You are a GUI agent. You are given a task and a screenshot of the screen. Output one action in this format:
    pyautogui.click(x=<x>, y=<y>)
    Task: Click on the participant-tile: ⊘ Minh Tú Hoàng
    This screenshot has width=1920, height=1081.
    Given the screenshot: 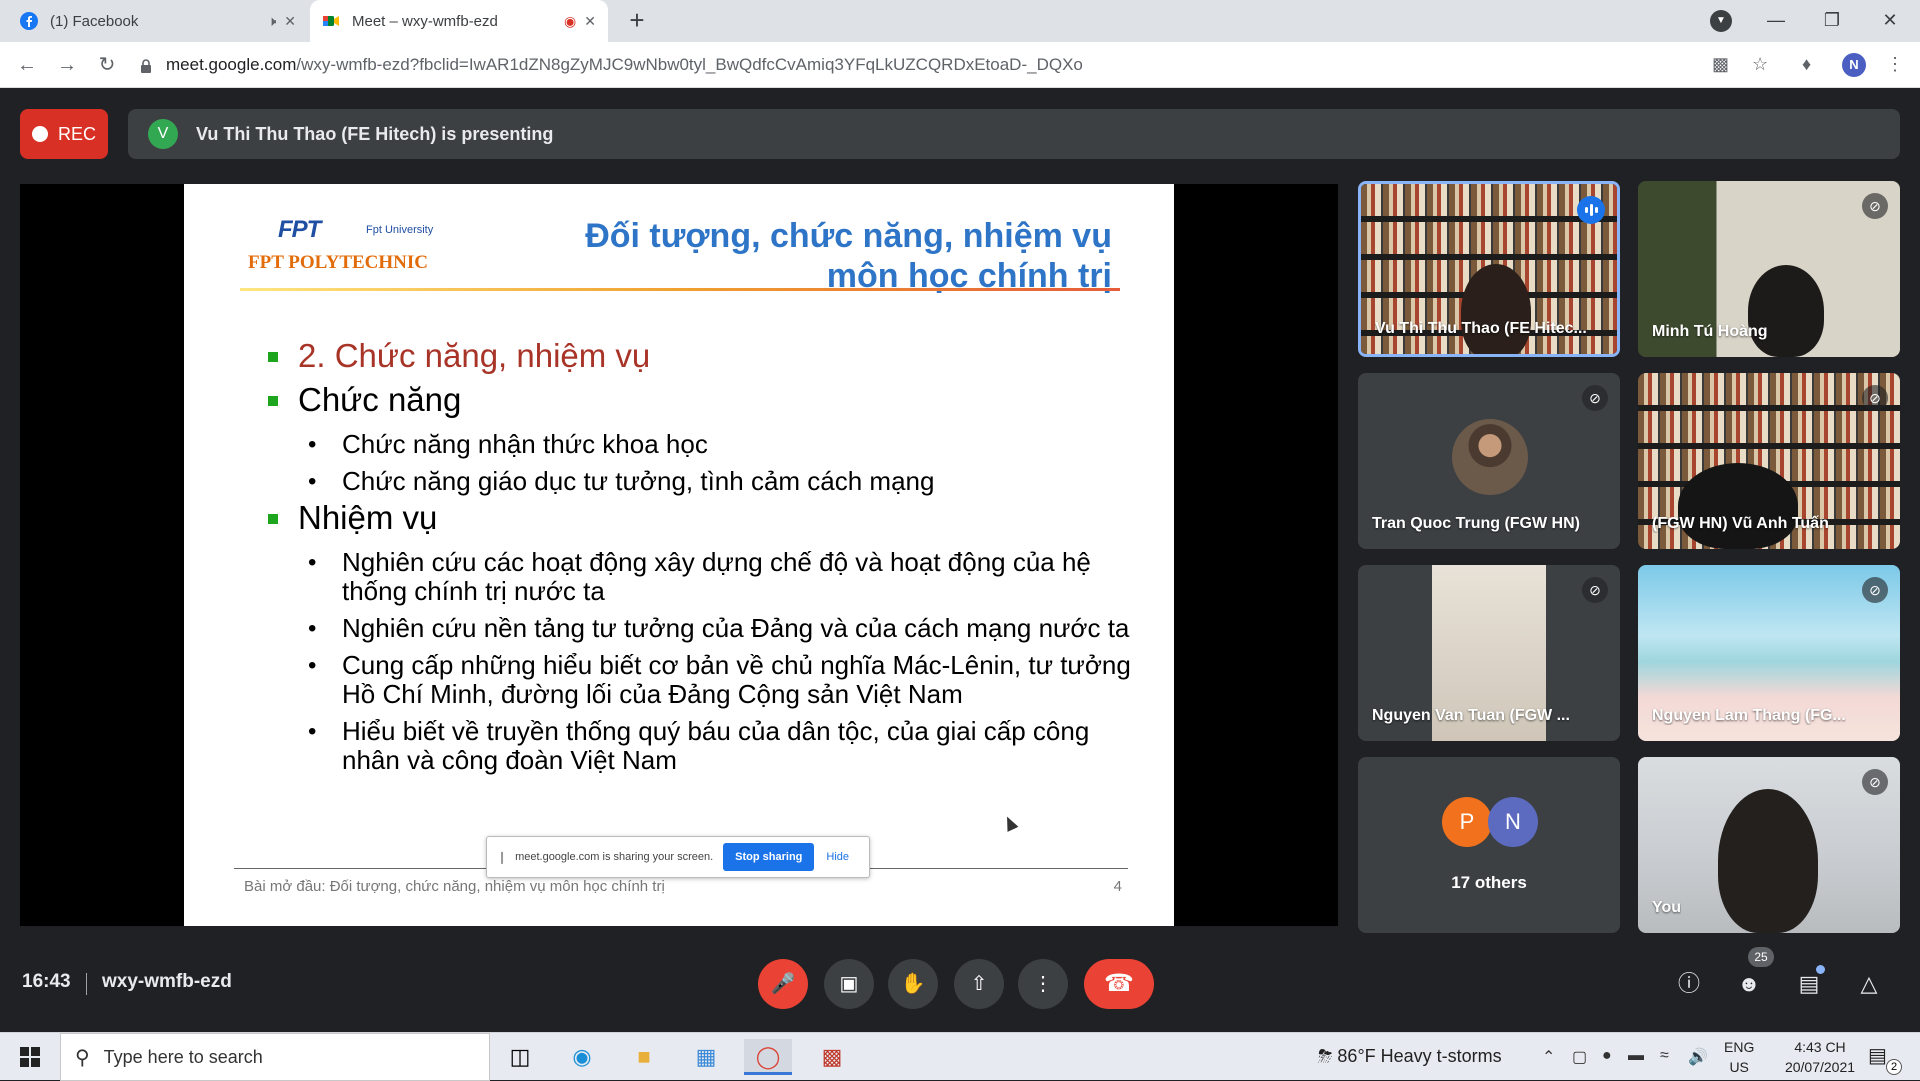 What is the action you would take?
    pyautogui.click(x=1769, y=269)
    